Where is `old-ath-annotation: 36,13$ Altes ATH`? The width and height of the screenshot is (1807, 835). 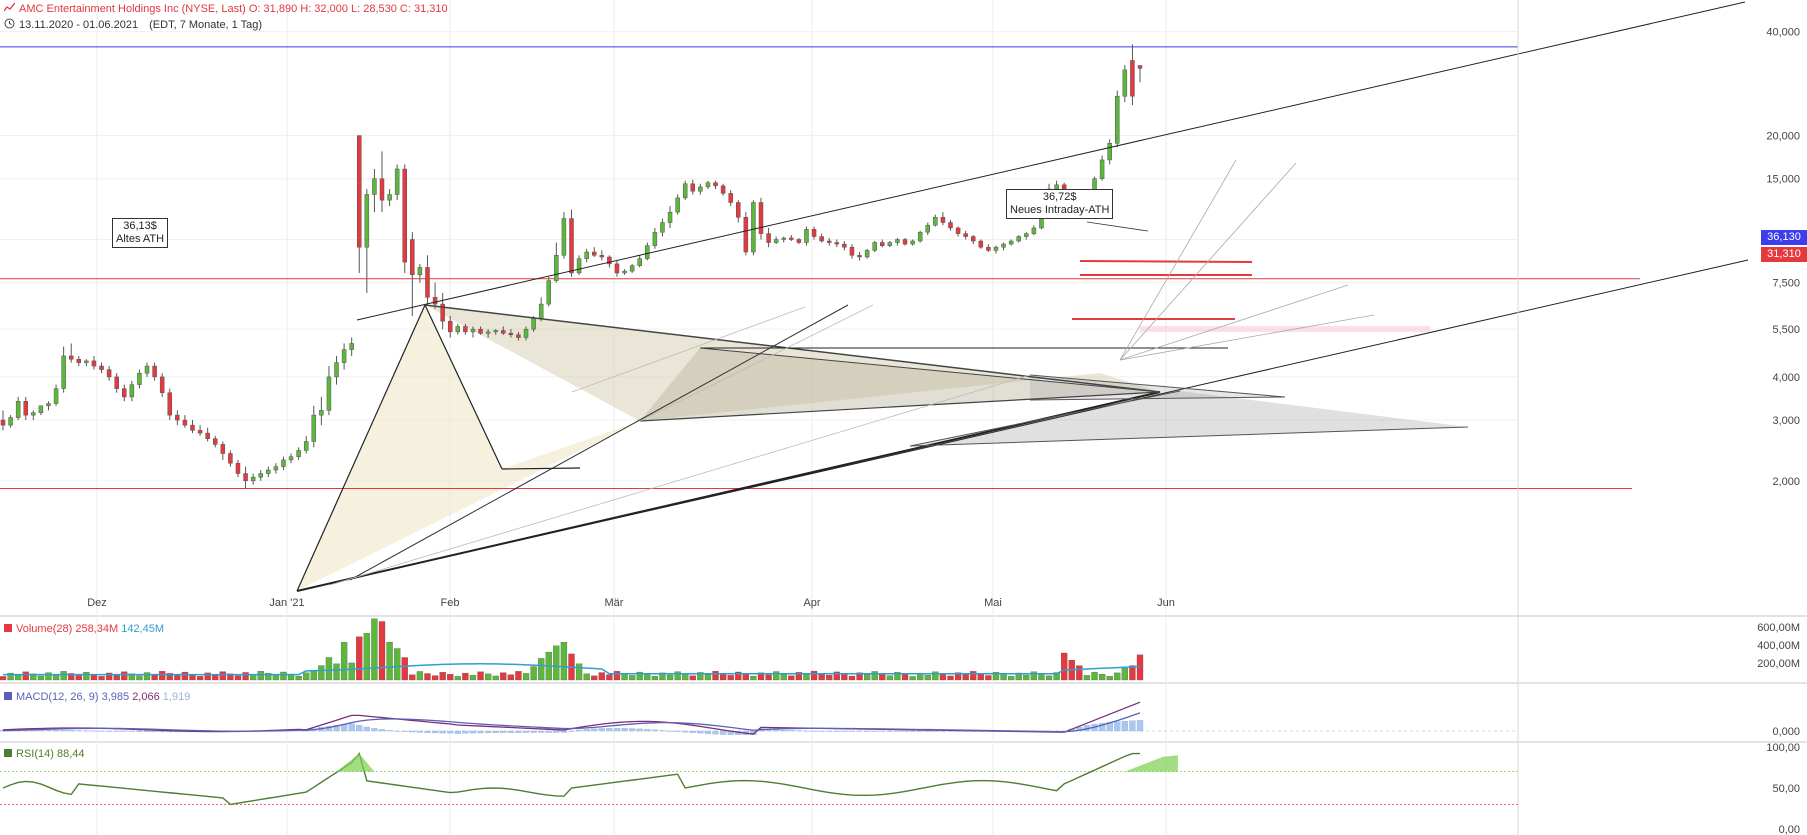
old-ath-annotation: 36,13$ Altes ATH is located at coordinates (140, 233).